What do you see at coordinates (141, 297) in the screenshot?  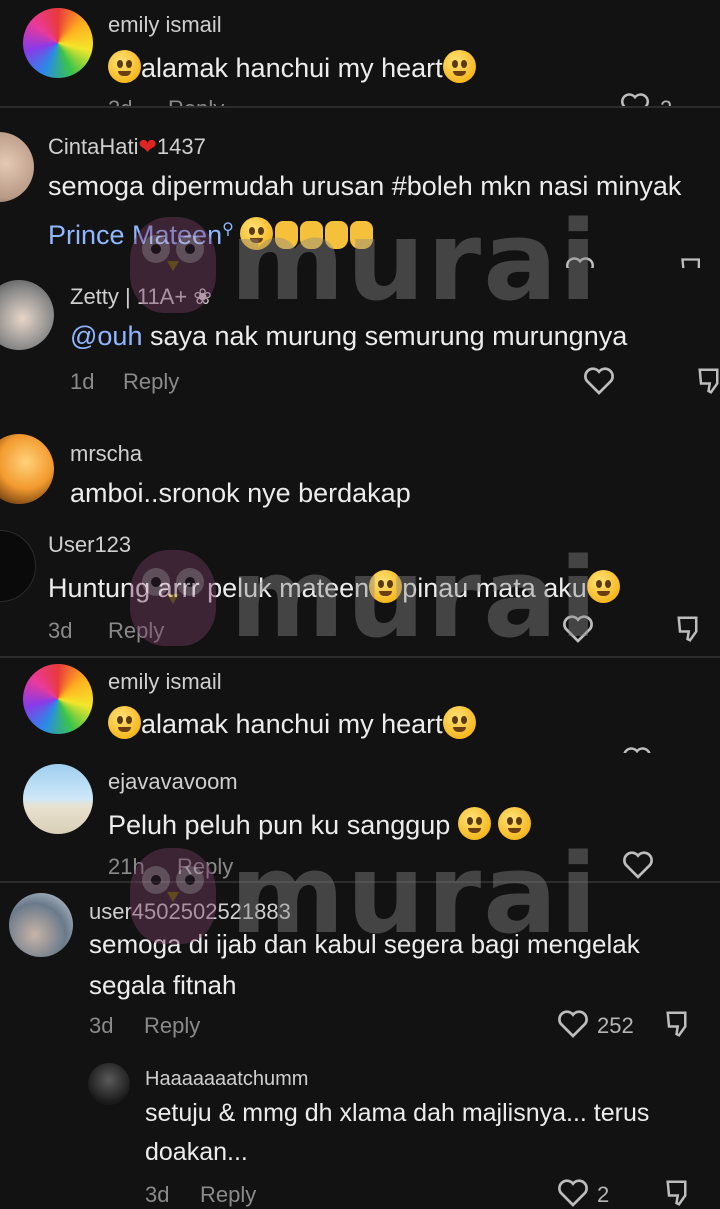 I see `username: Zetty | 11A+ ❀` at bounding box center [141, 297].